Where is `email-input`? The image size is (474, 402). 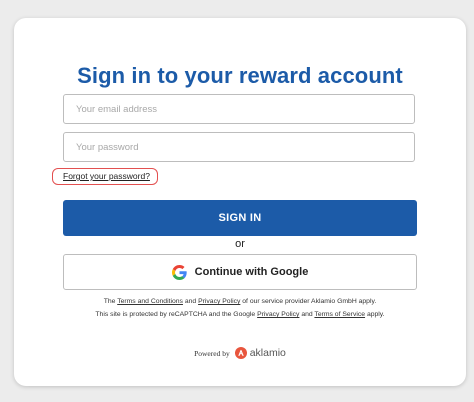
email-input is located at coordinates (239, 109).